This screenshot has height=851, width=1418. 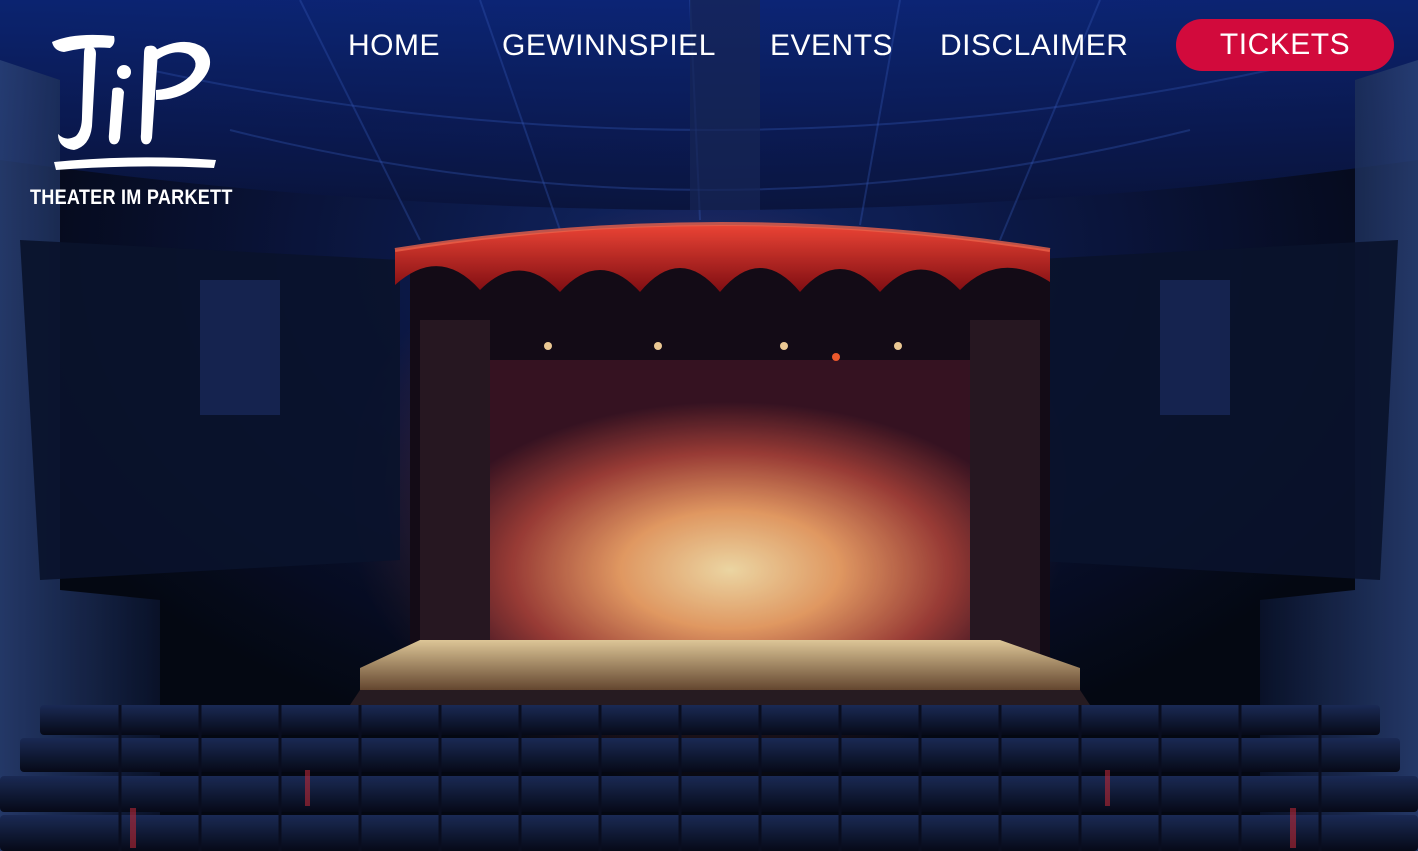 I want to click on logo-subtitle: THEATER IM PARKETT, so click(x=131, y=197).